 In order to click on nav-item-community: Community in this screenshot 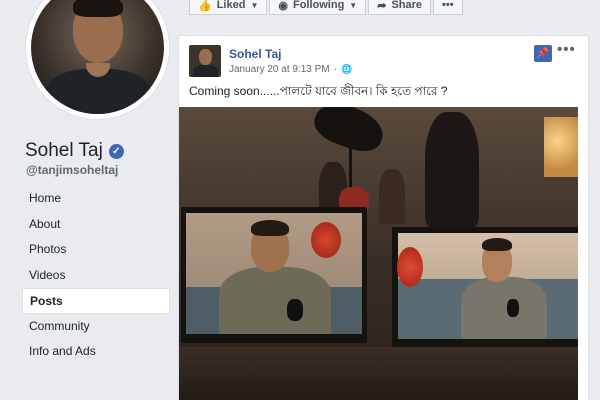, I will do `click(96, 327)`.